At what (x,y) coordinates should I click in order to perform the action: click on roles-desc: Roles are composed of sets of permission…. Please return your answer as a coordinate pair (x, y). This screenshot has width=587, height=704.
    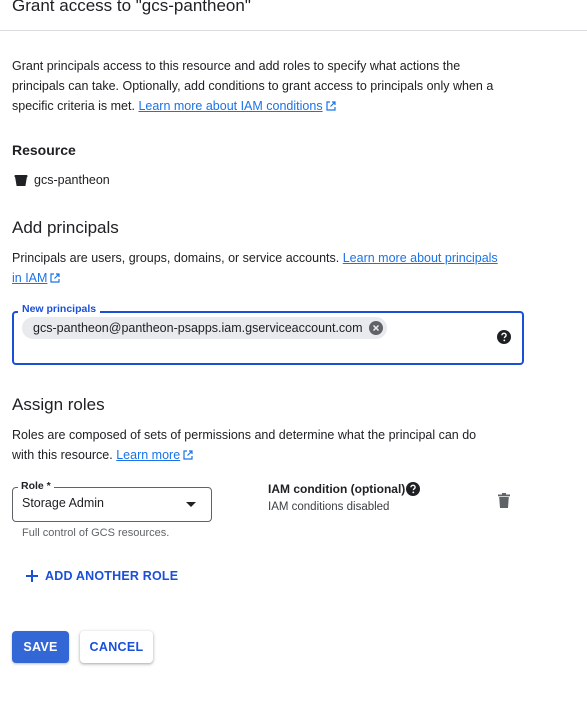
    Looking at the image, I should click on (244, 445).